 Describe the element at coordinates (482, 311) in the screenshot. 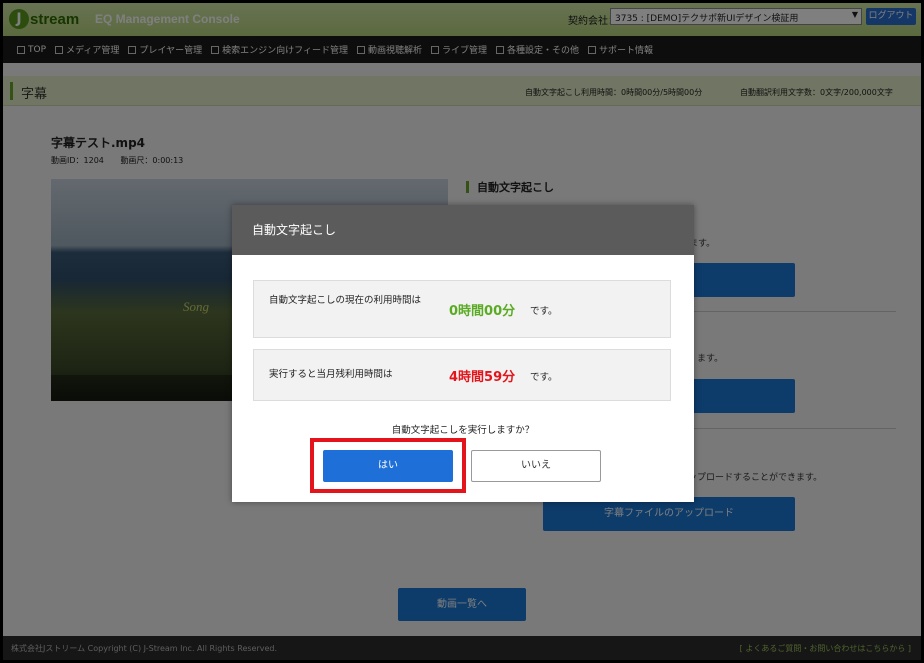

I see `current-usage-value: 0時間00分` at that location.